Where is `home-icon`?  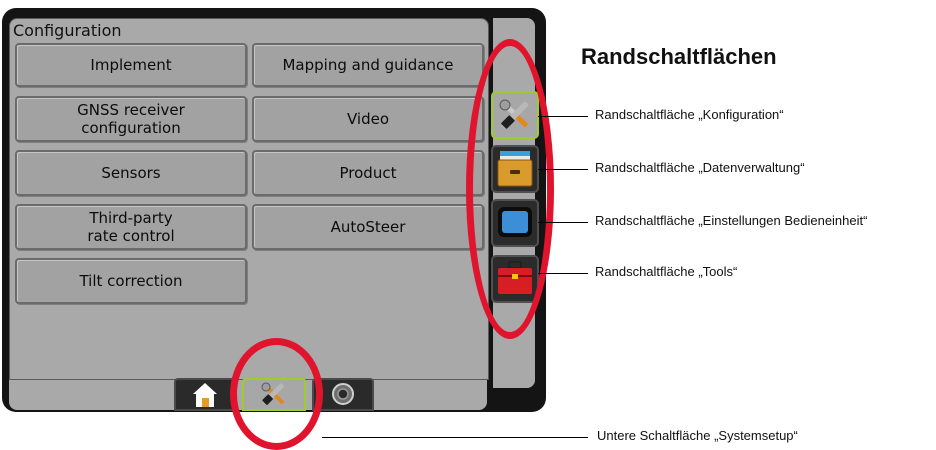 home-icon is located at coordinates (205, 395).